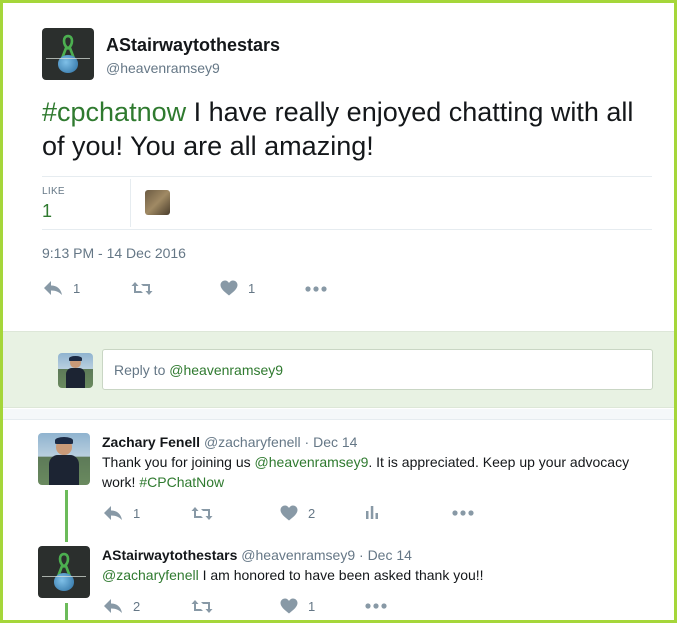 The height and width of the screenshot is (623, 677). I want to click on author-avatar, so click(68, 54).